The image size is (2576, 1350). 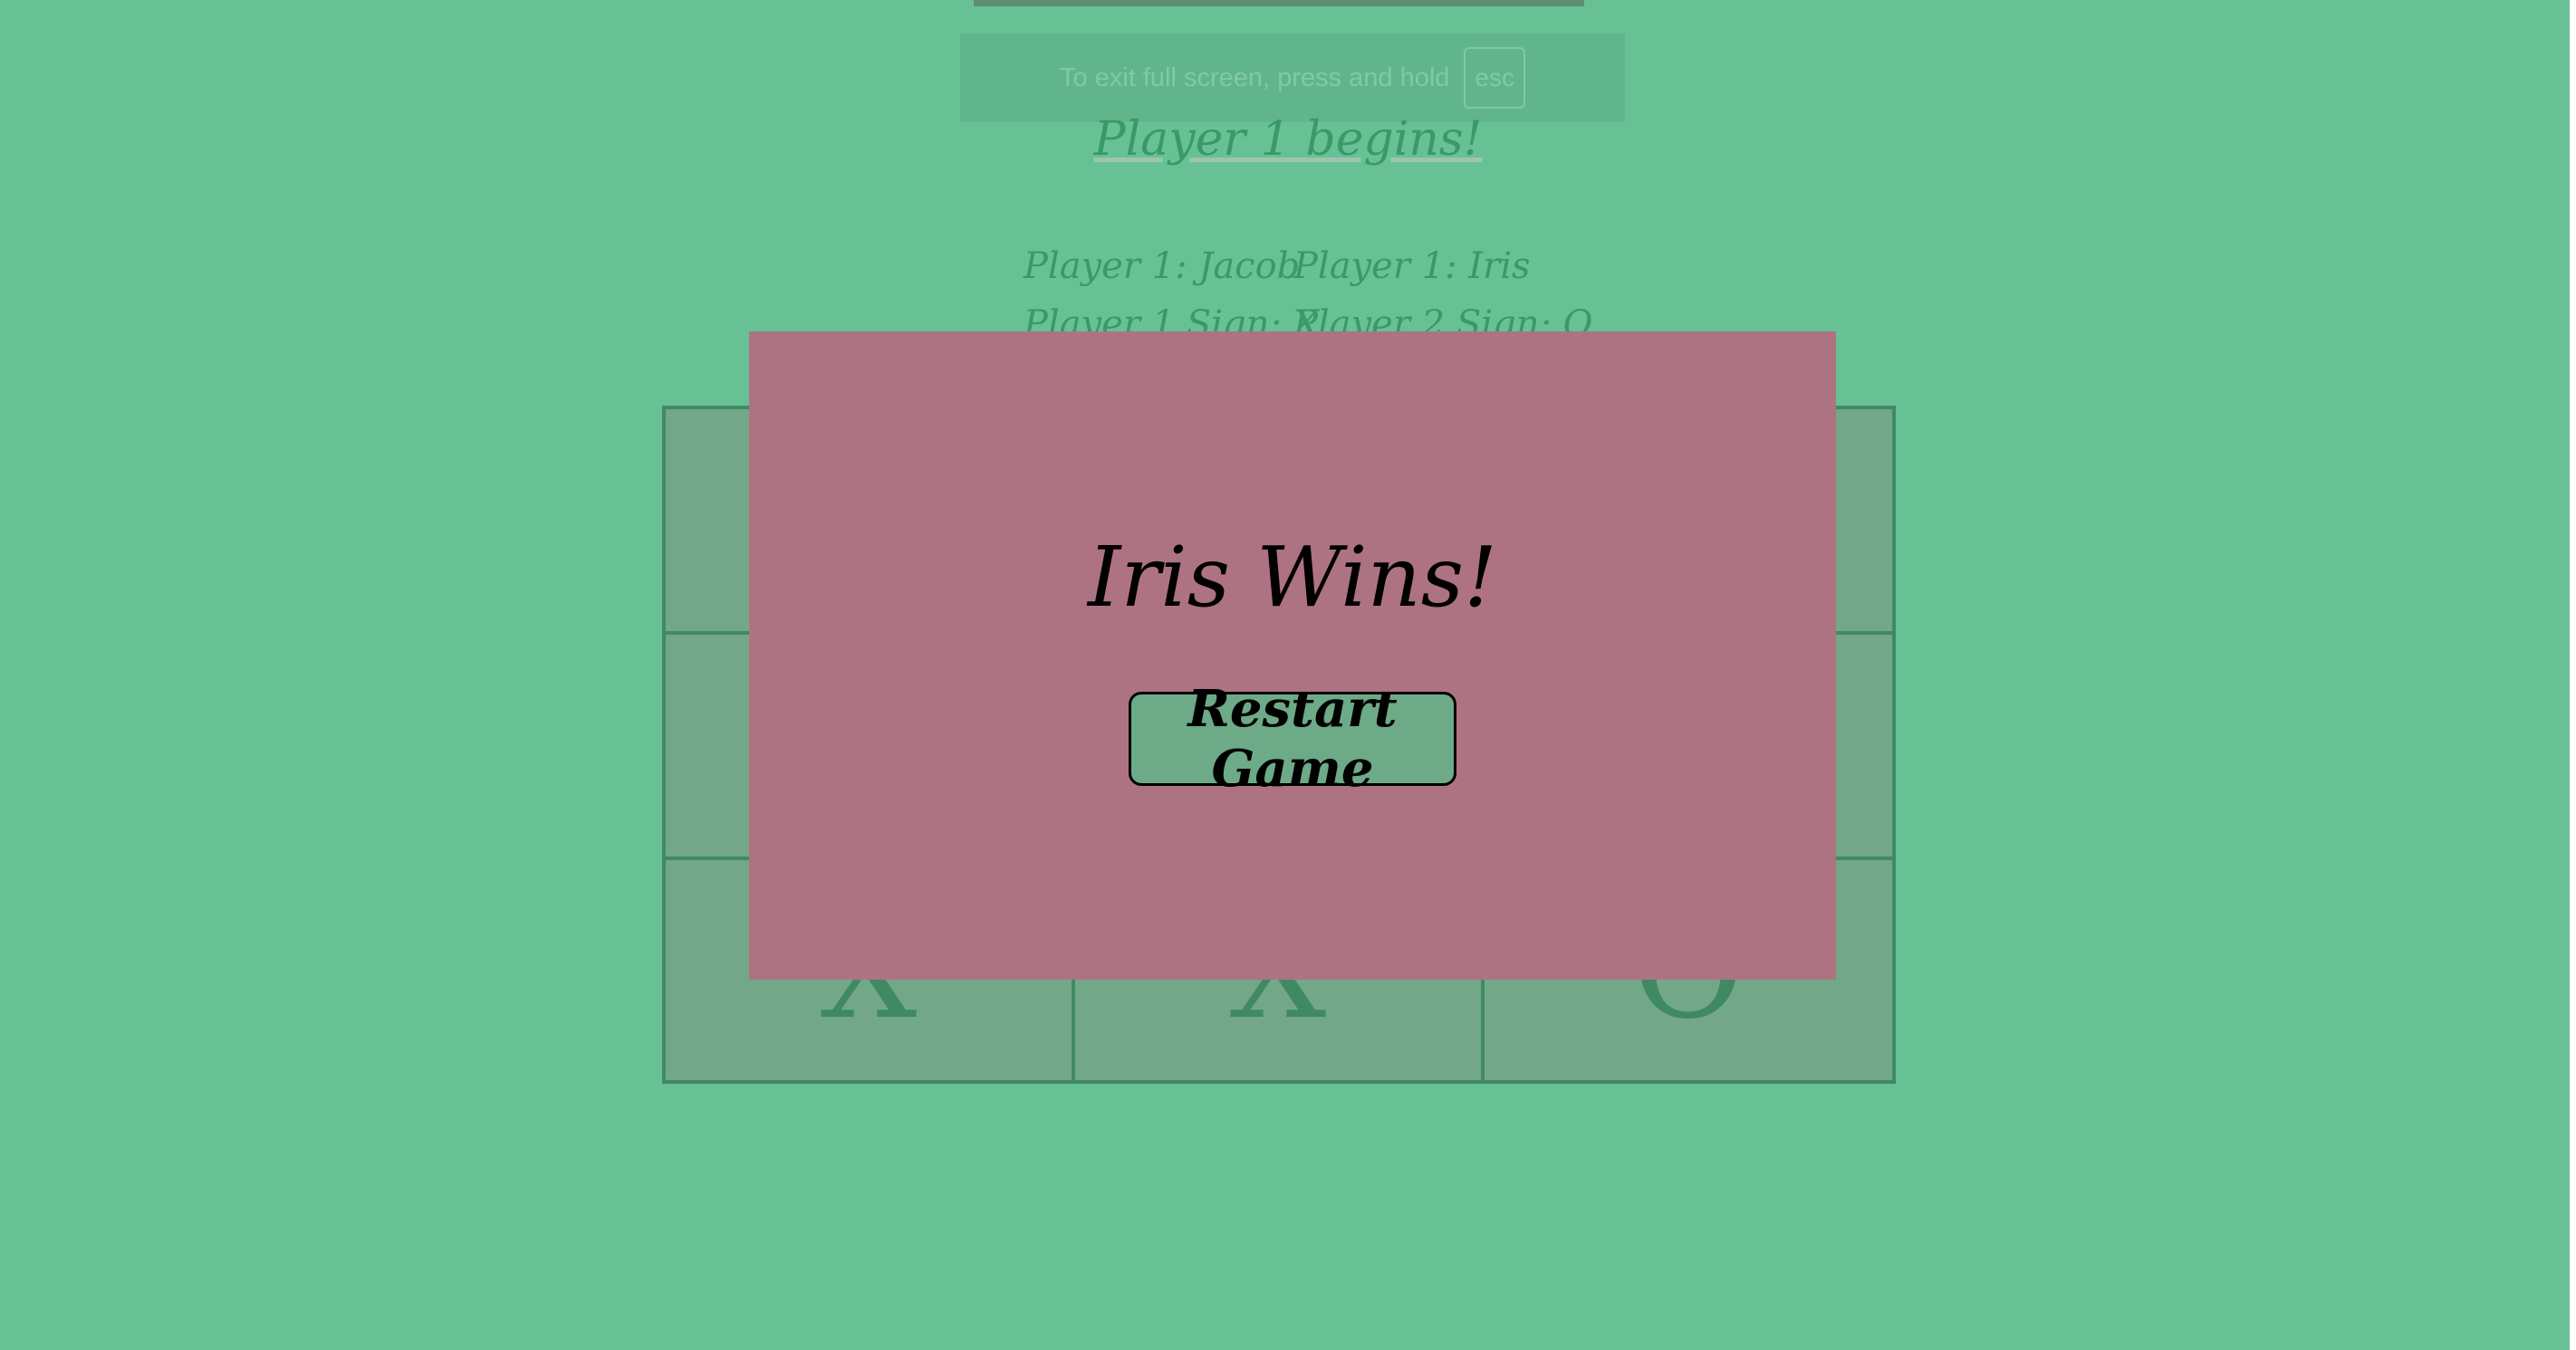 I want to click on fullscreen-notice-text: To exit full screen, press and hold, so click(x=1255, y=77).